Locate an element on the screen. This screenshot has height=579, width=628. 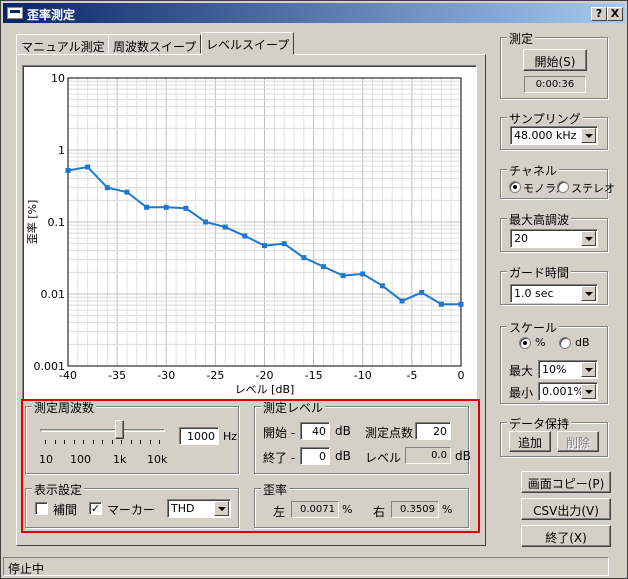
csv-export-button: CSV出力(V) is located at coordinates (566, 509).